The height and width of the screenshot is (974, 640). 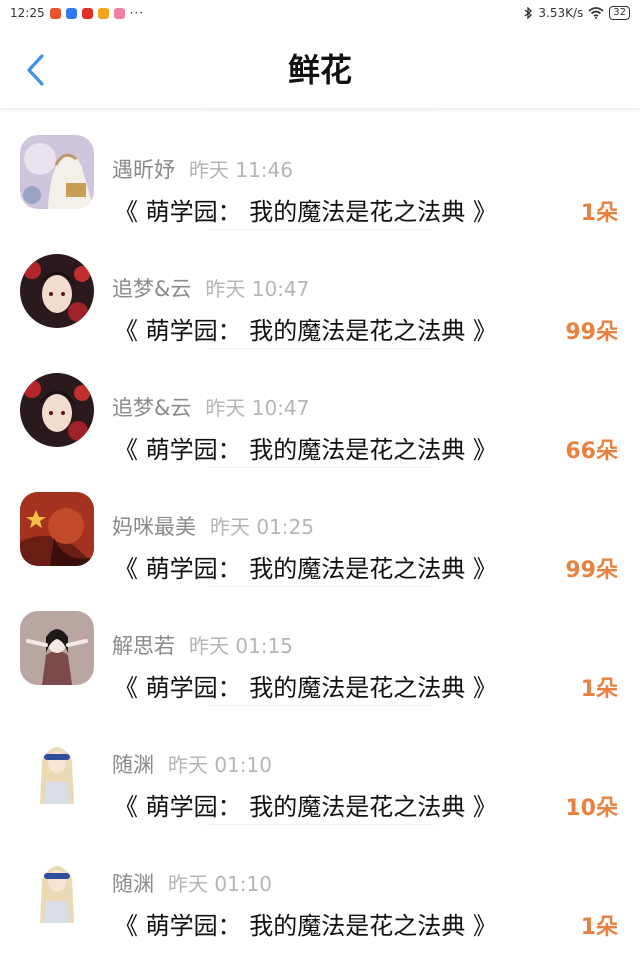 I want to click on send-time: 昨天 01:25, so click(x=262, y=527).